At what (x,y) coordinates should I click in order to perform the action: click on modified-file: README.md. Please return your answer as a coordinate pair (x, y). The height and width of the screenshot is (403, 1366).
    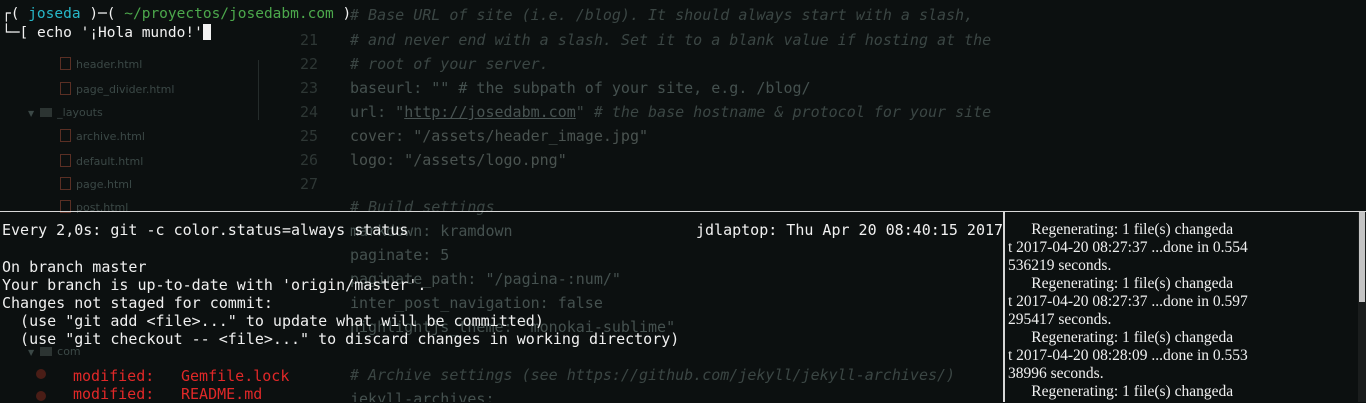
    Looking at the image, I should click on (222, 394).